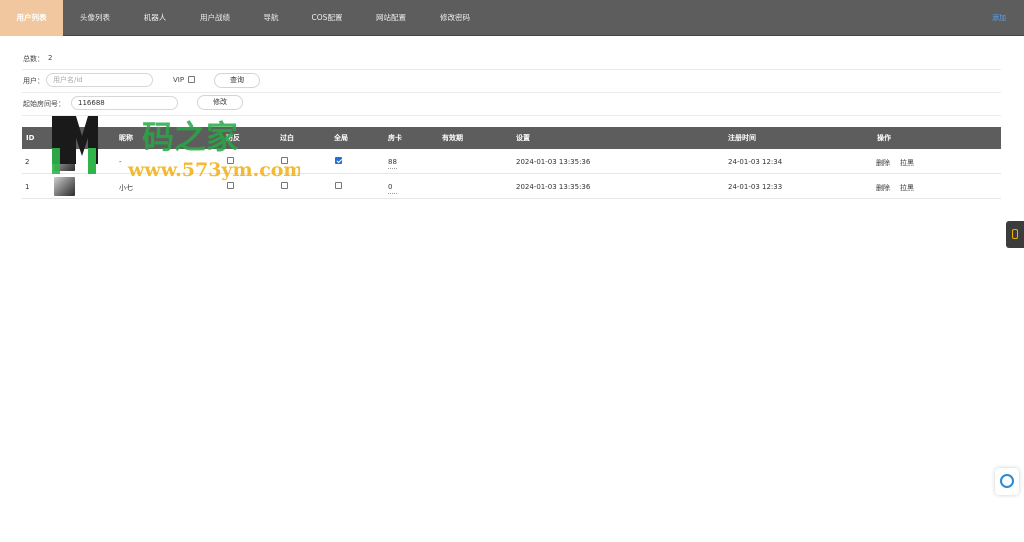 The width and height of the screenshot is (1024, 542). Describe the element at coordinates (126, 188) in the screenshot. I see `row-nickname: 小七` at that location.